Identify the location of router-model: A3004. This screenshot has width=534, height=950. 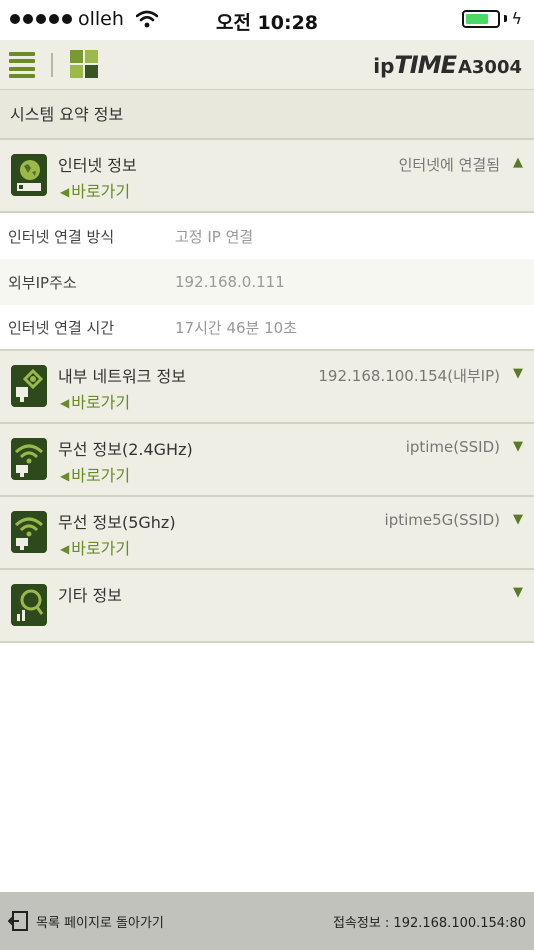
(489, 67).